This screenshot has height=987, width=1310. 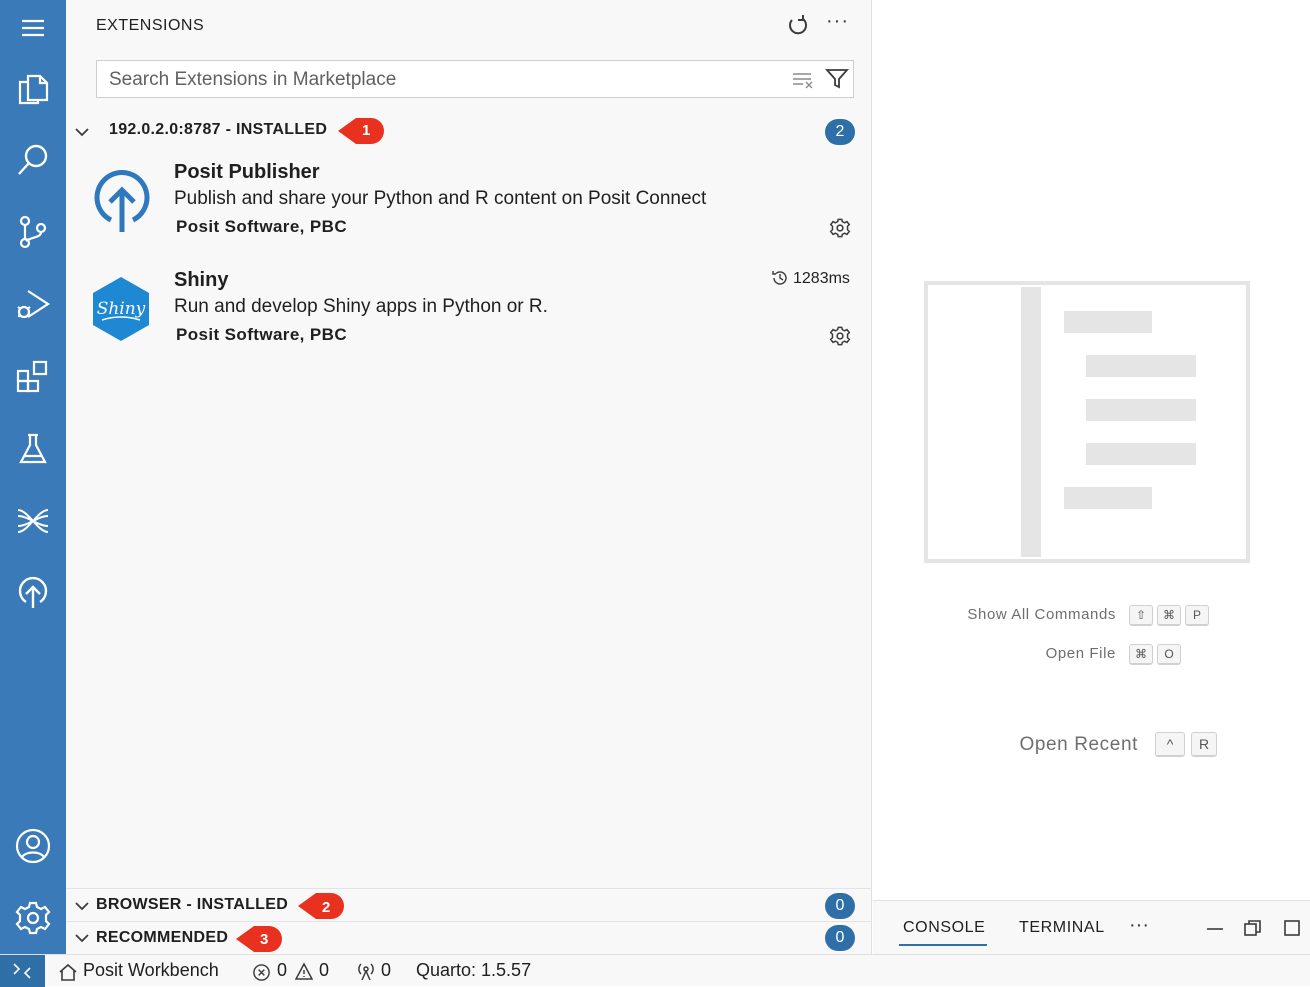 I want to click on activity-bar, so click(x=33, y=477).